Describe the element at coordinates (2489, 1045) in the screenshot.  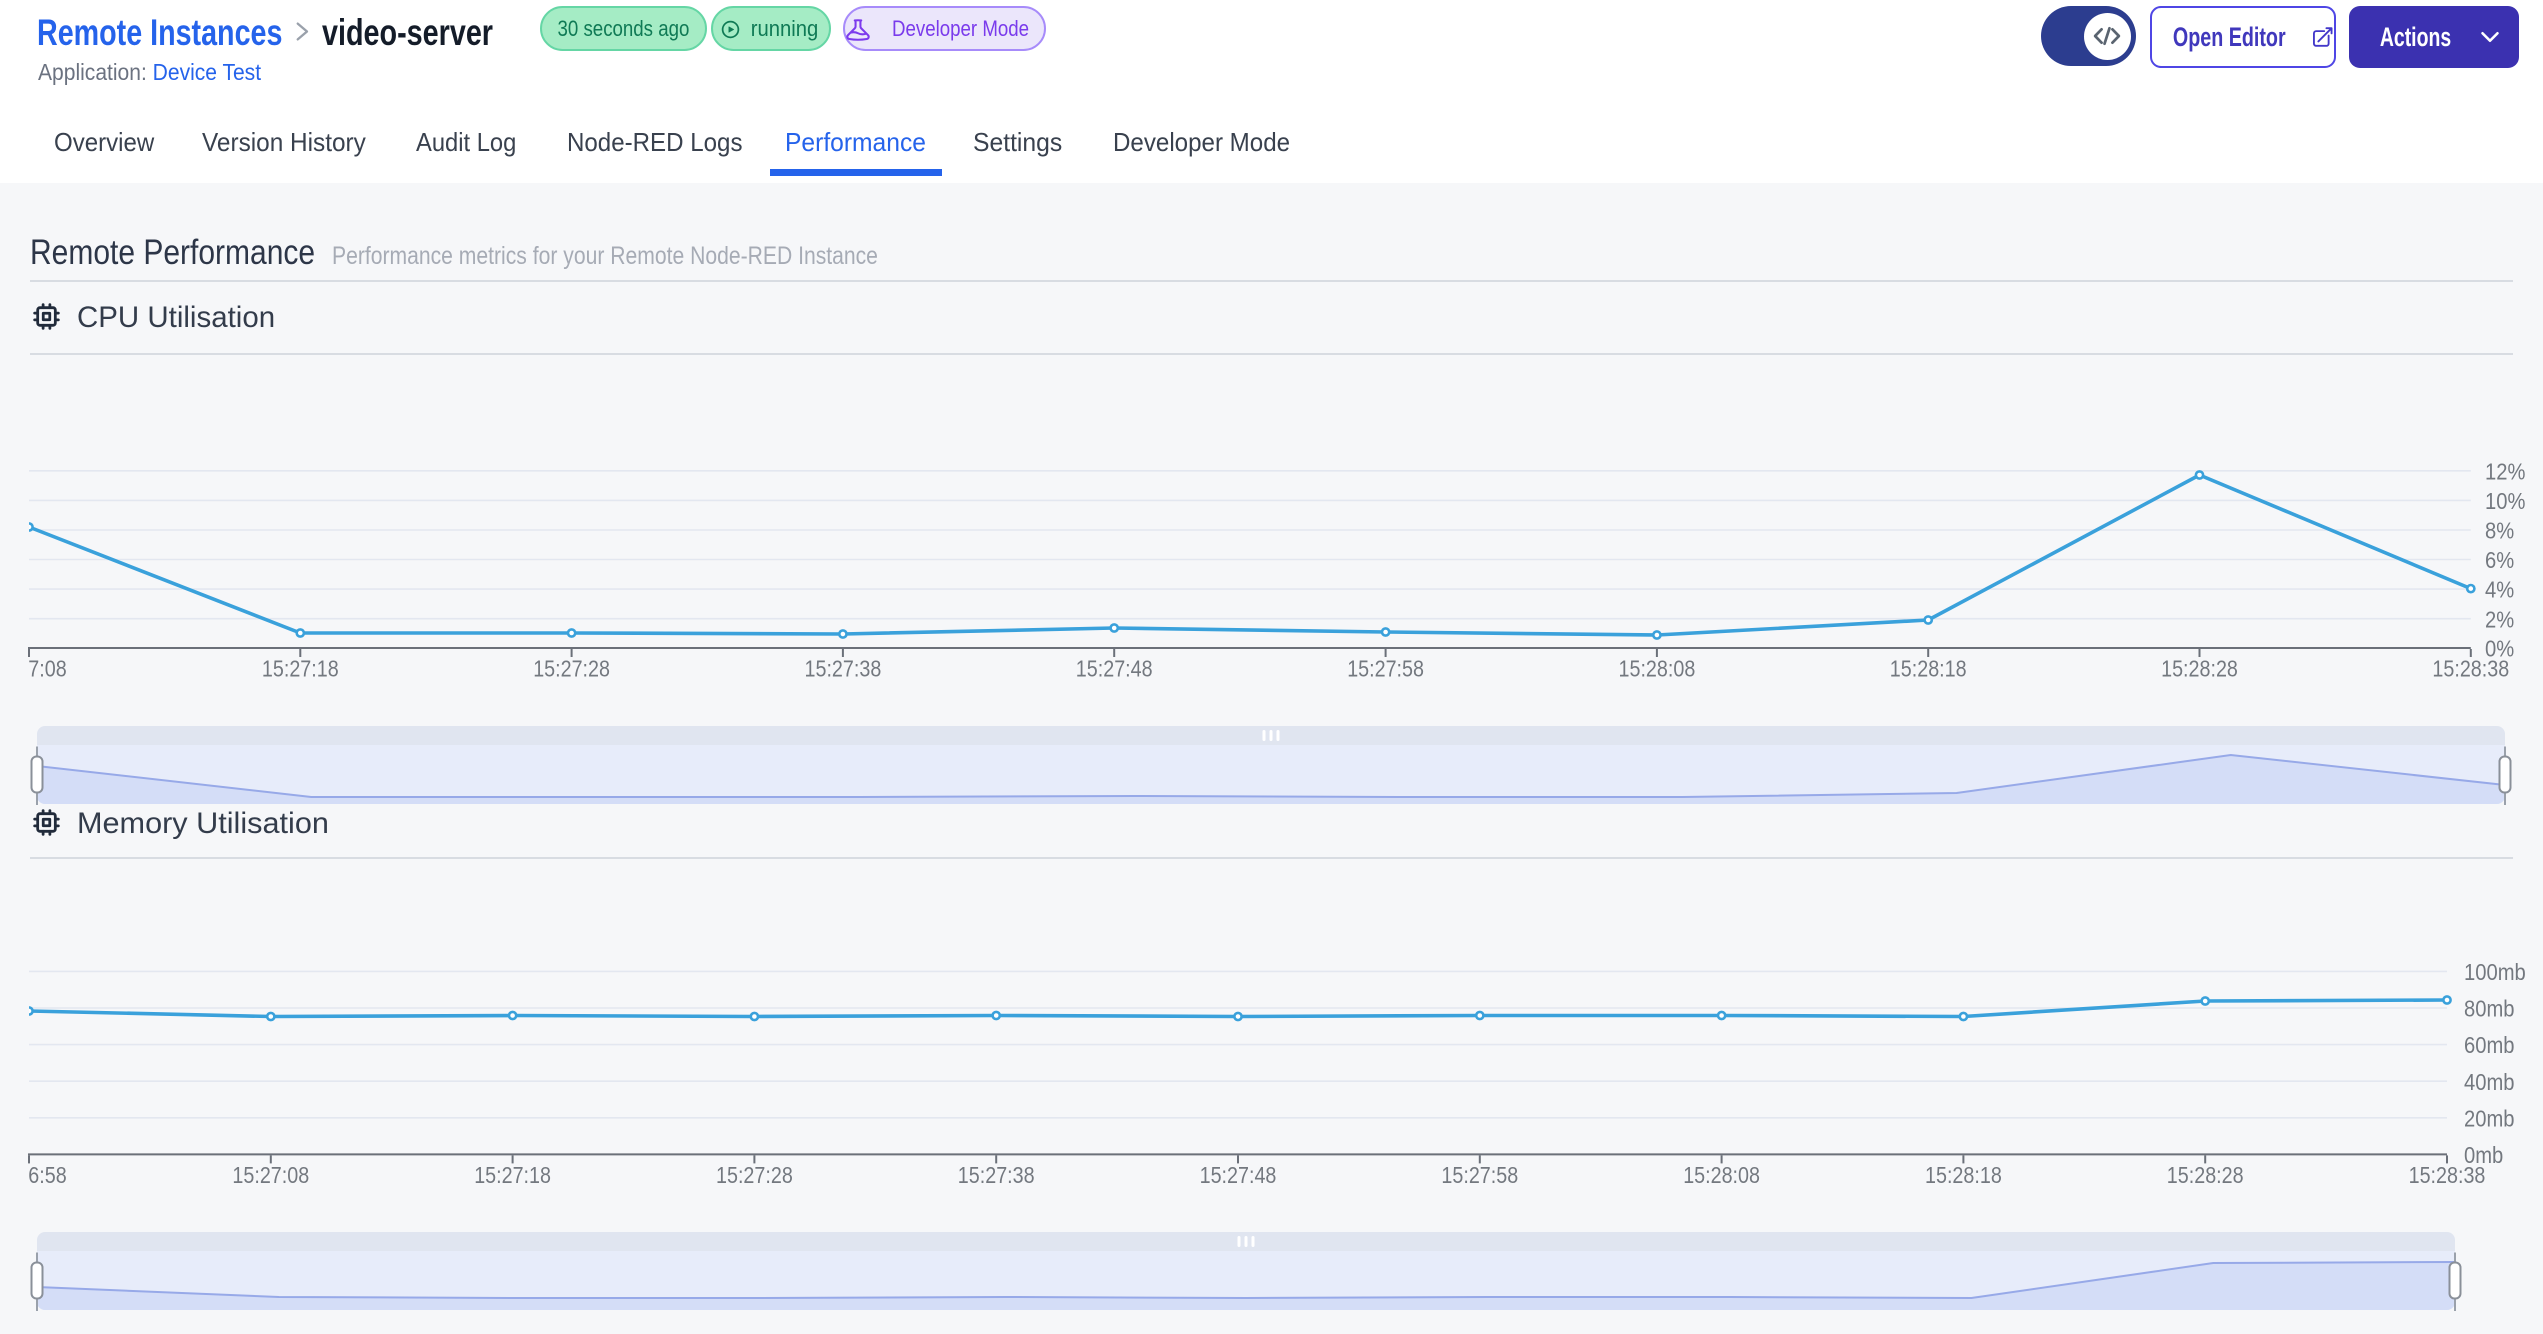
I see `svg-text: 60mb` at that location.